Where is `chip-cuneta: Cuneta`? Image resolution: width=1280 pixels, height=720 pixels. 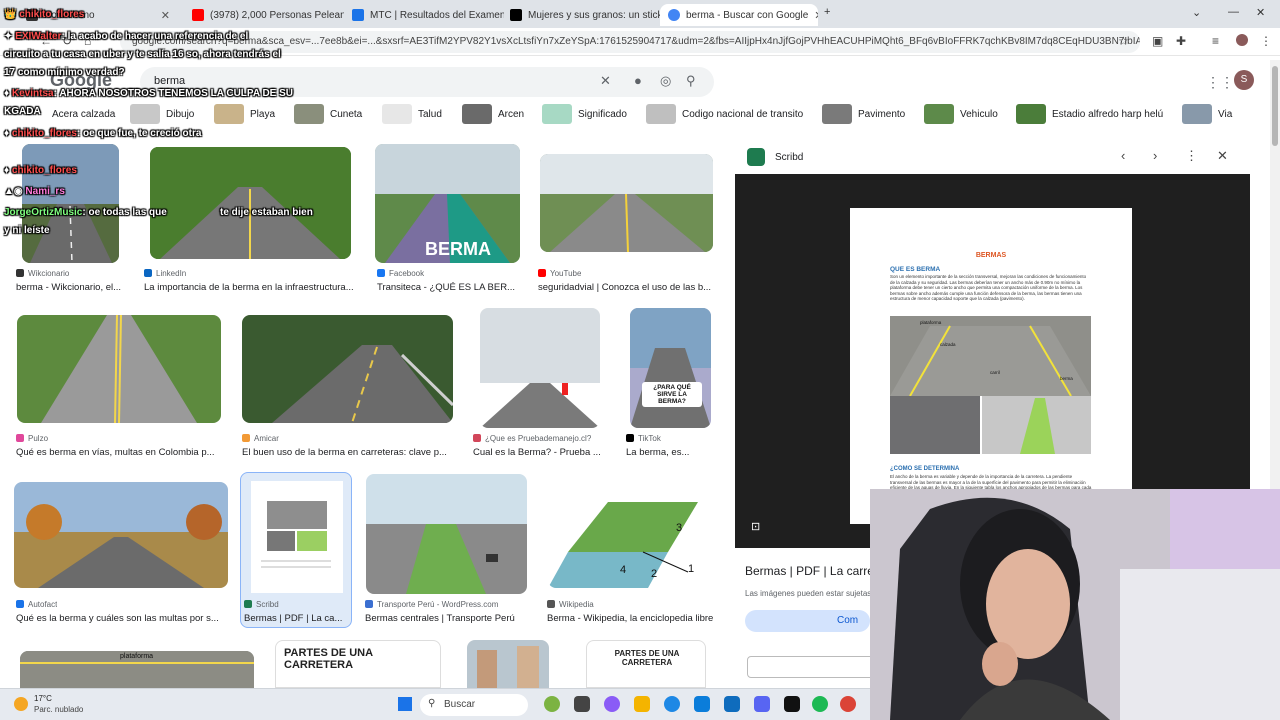 chip-cuneta: Cuneta is located at coordinates (328, 114).